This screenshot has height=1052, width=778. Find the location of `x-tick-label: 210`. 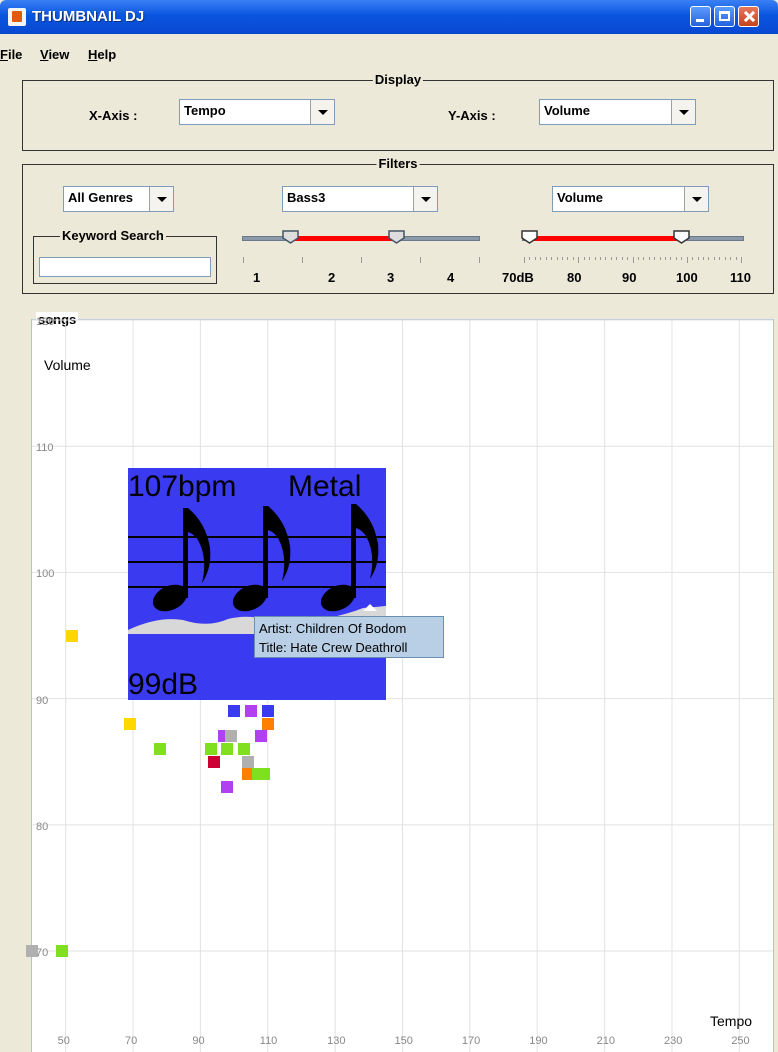

x-tick-label: 210 is located at coordinates (605, 1041).